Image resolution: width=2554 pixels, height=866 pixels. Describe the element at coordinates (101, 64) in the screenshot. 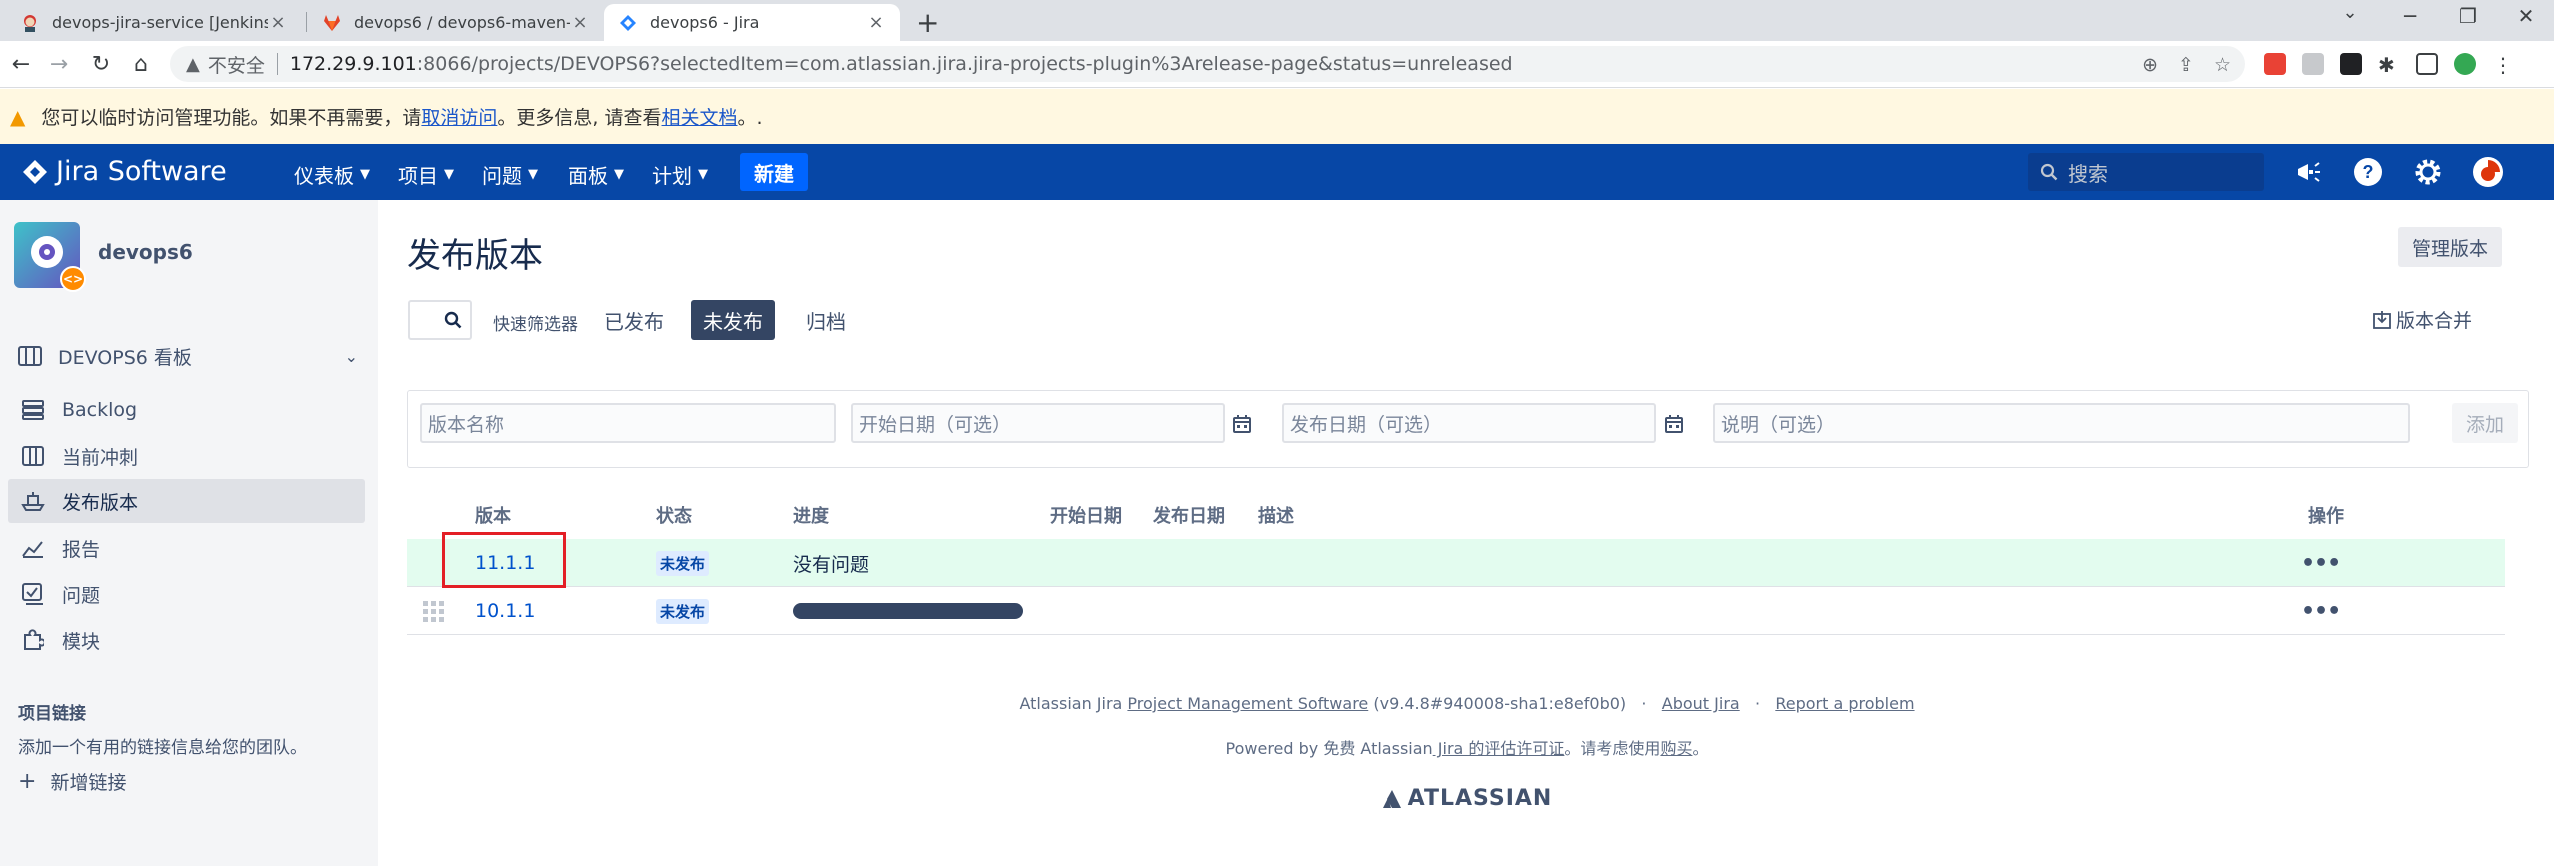

I see `reload-button: ↻` at that location.